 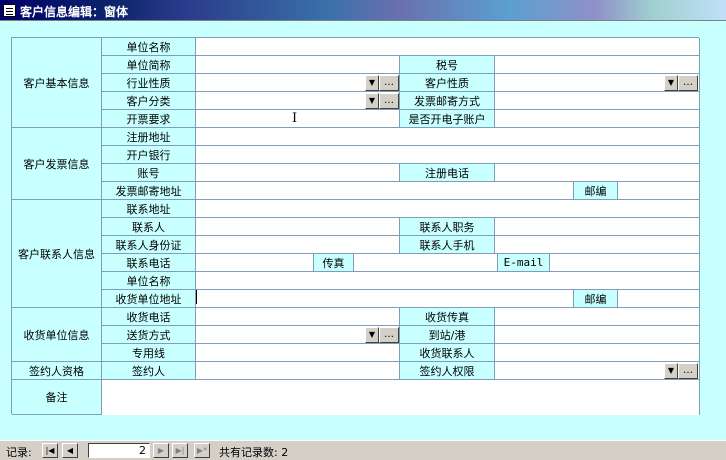 I want to click on label-delivery-method: 送货方式, so click(x=149, y=335).